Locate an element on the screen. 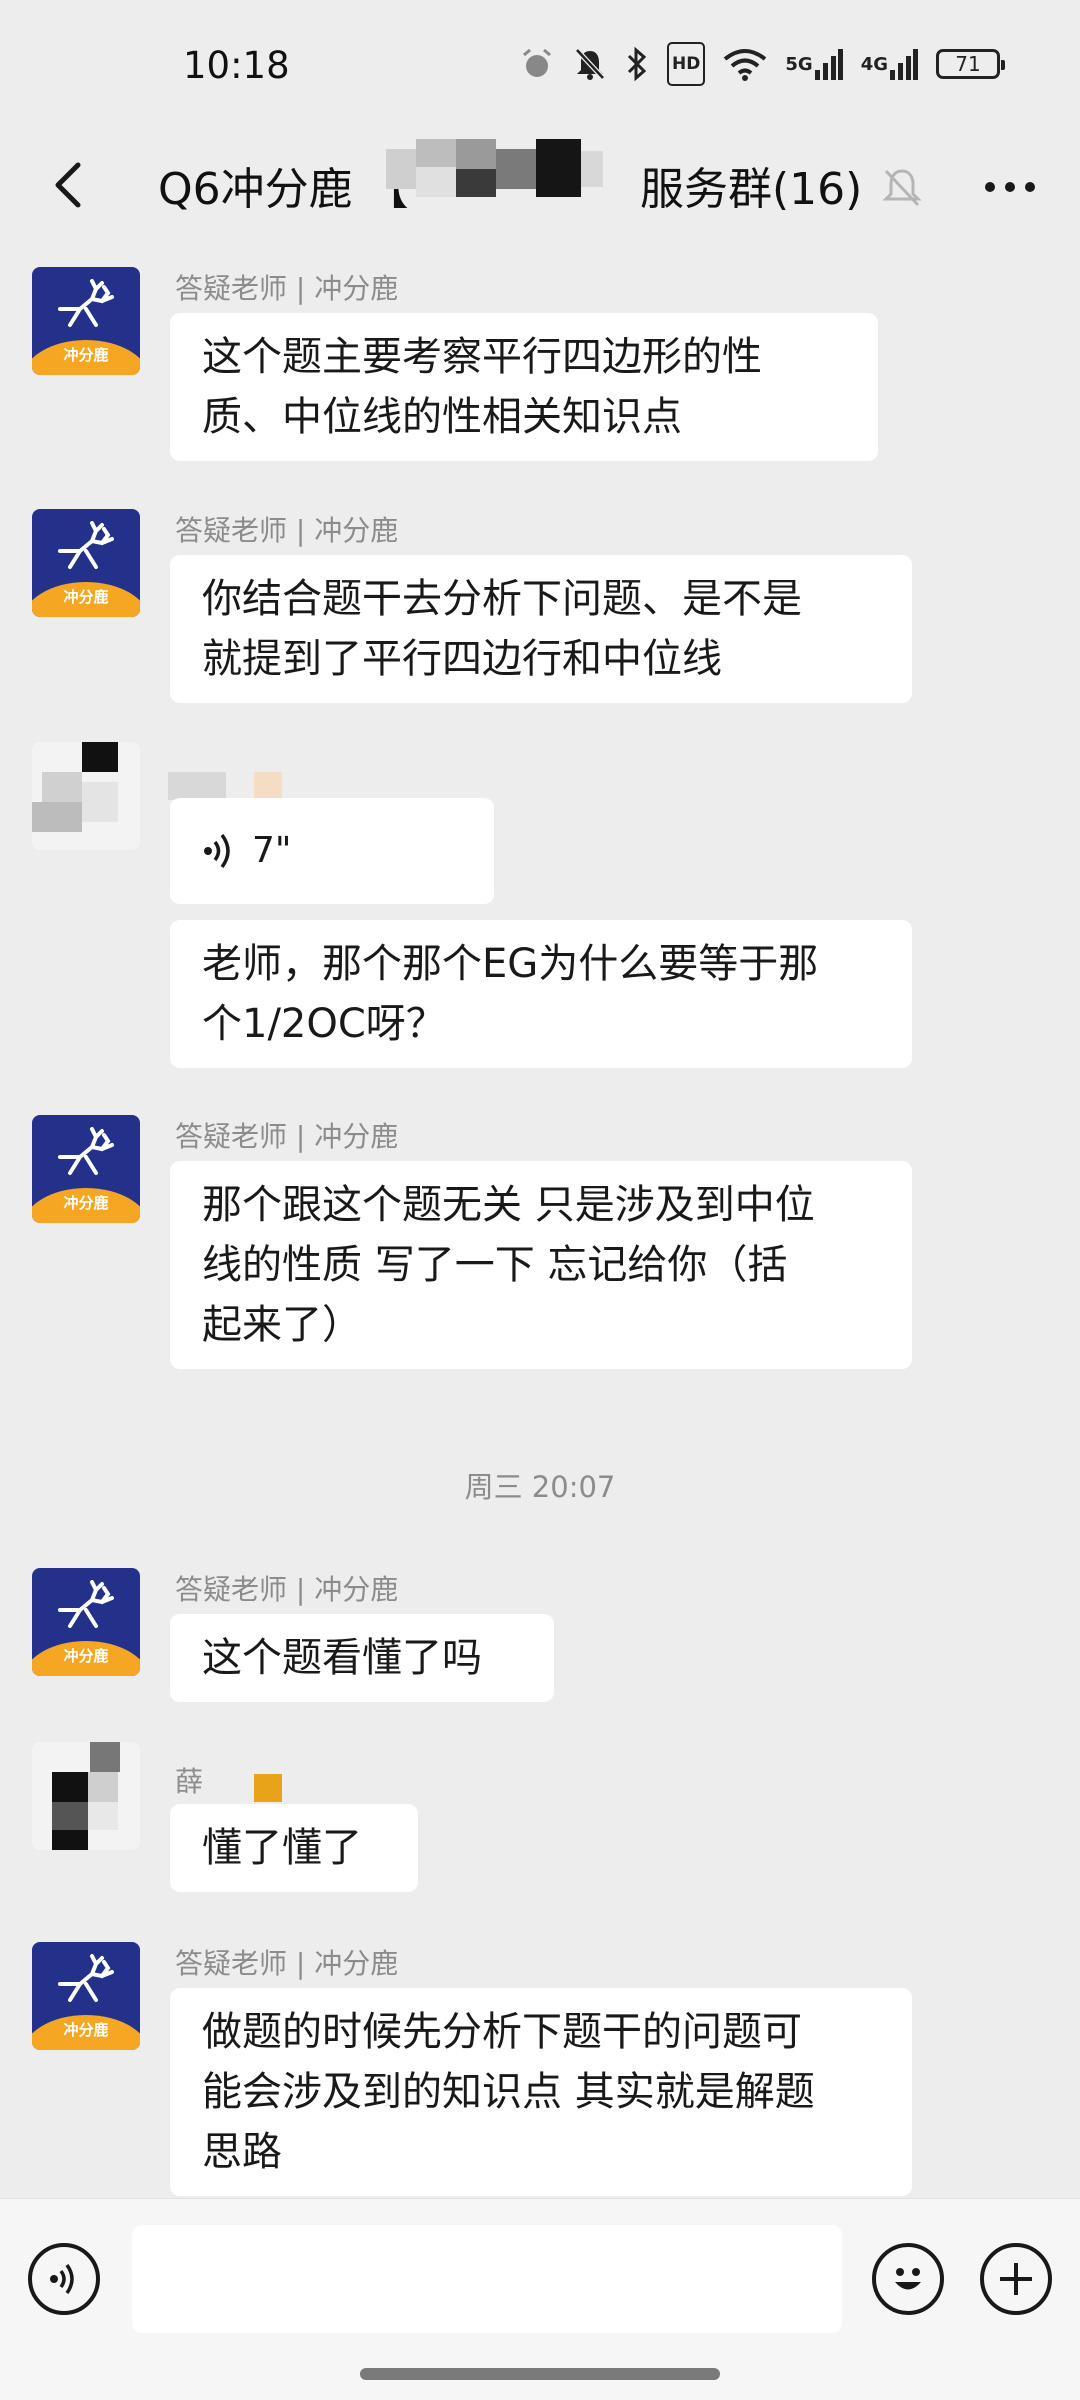 Image resolution: width=1080 pixels, height=2400 pixels. net-4g-label: 4G is located at coordinates (874, 64).